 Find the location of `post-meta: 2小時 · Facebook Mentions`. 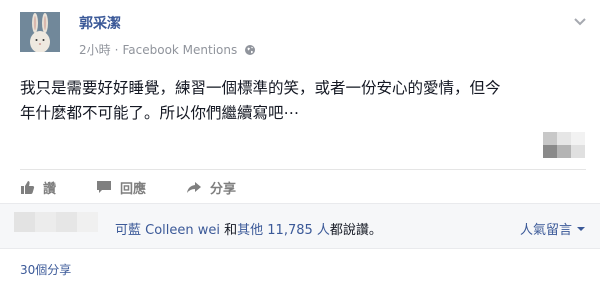

post-meta: 2小時 · Facebook Mentions is located at coordinates (167, 49).